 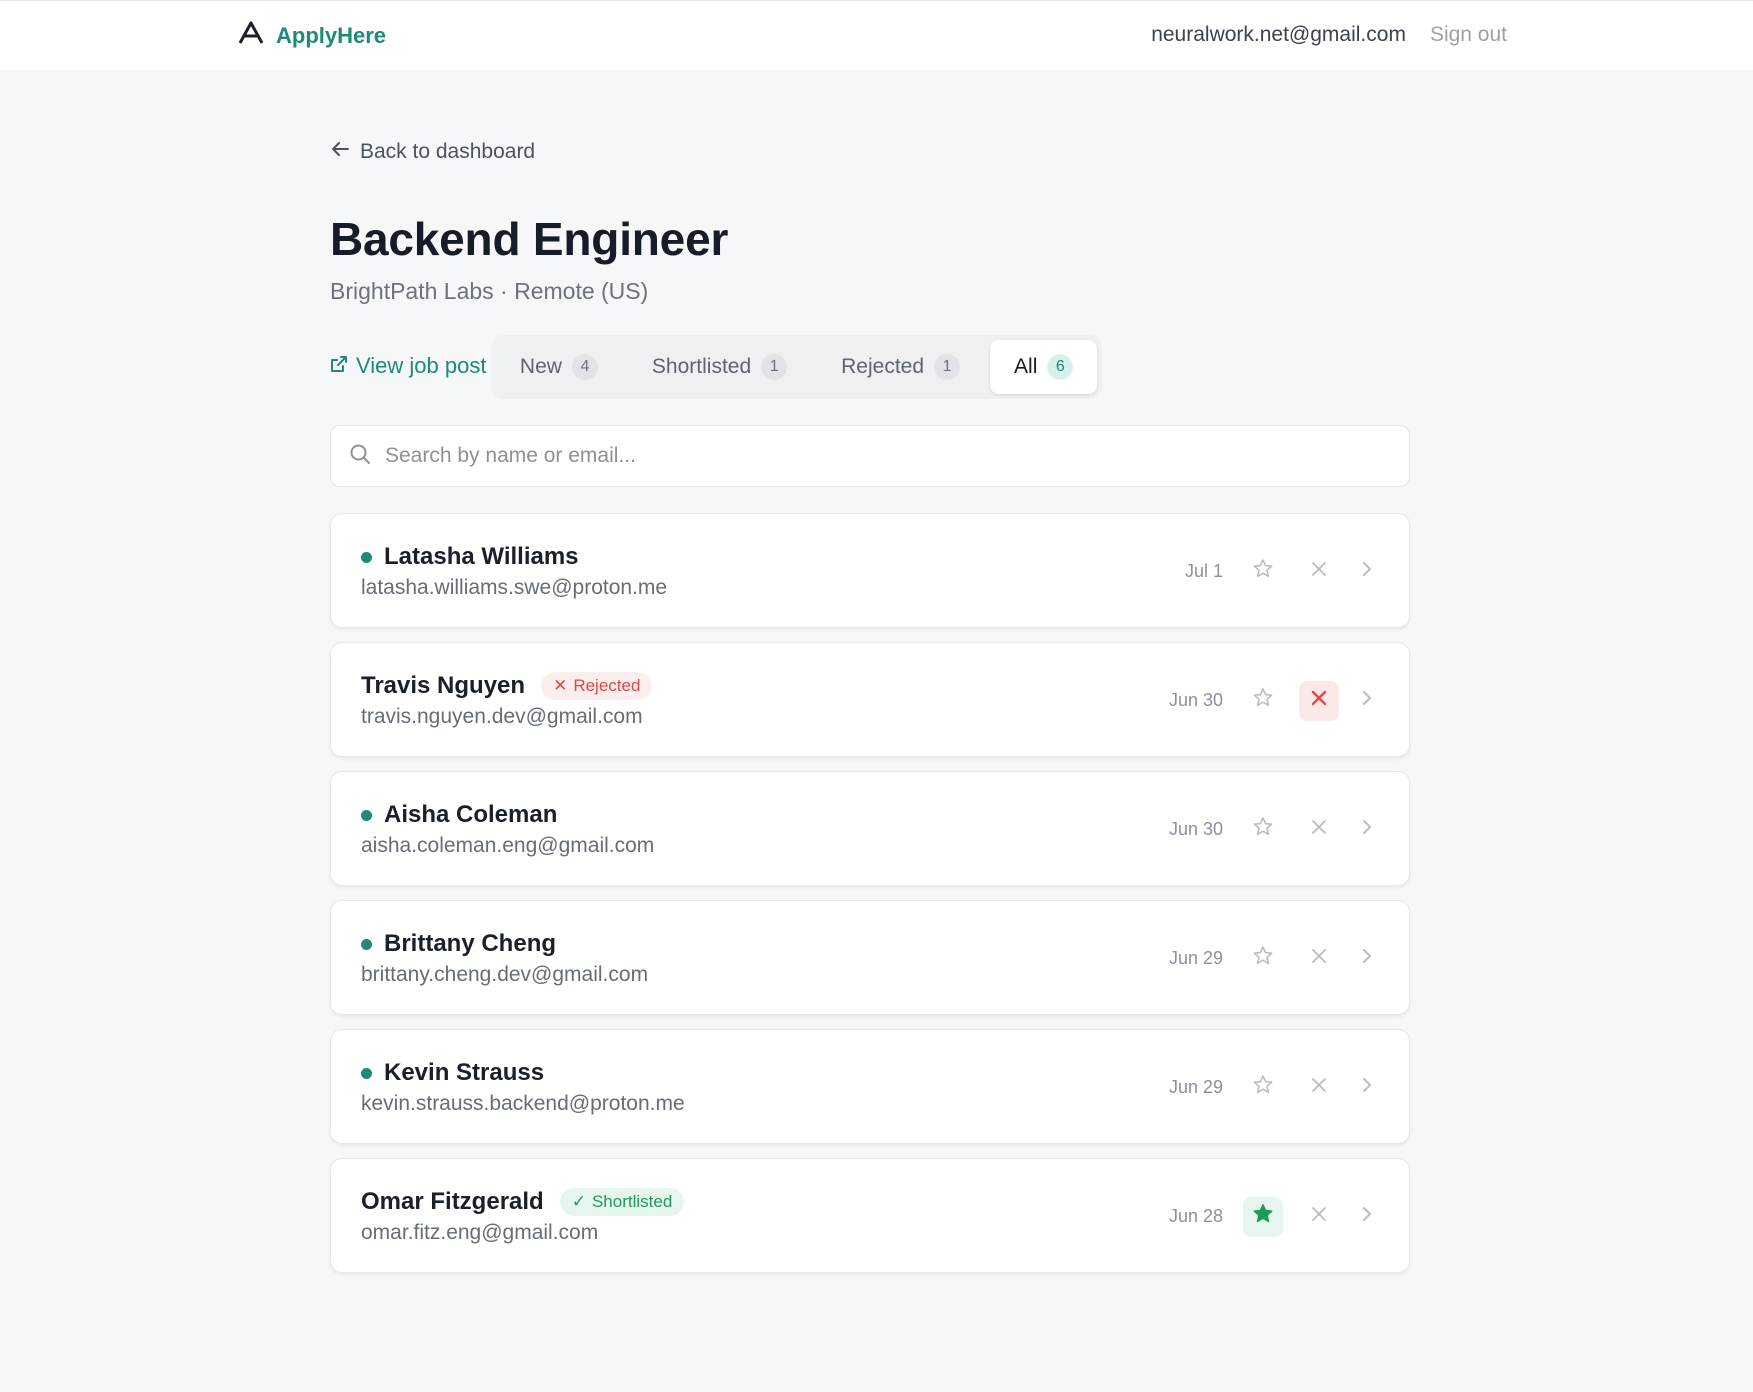 What do you see at coordinates (443, 685) in the screenshot?
I see `applicant-name: Travis Nguyen` at bounding box center [443, 685].